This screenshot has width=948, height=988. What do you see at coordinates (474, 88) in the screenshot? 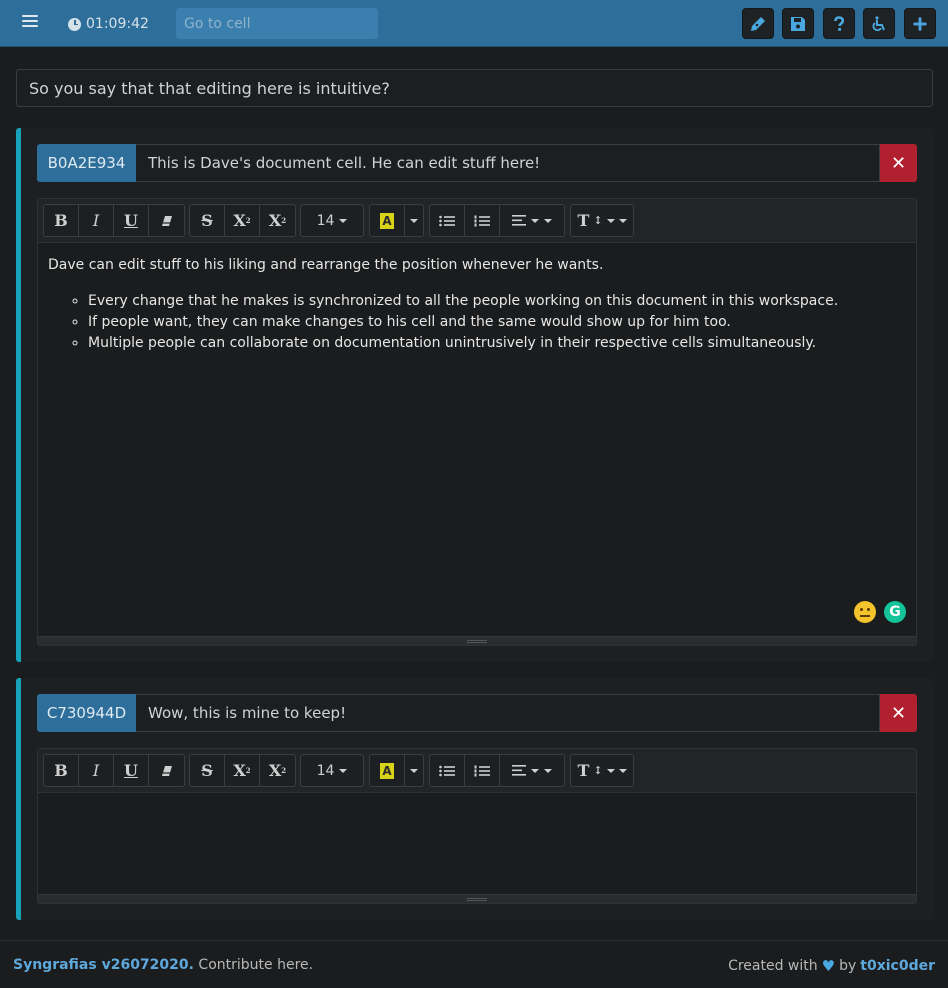
I see `workspace-title-input` at bounding box center [474, 88].